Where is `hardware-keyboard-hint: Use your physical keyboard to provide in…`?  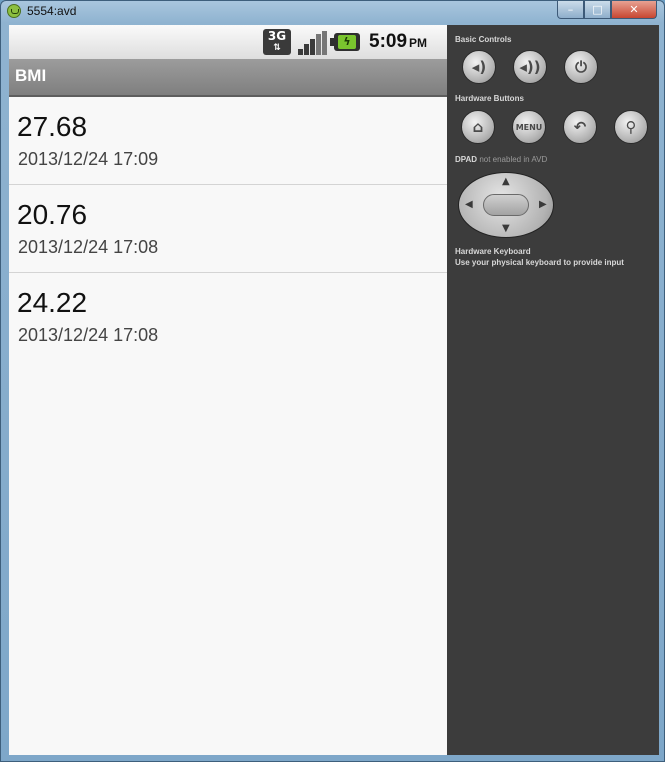
hardware-keyboard-hint: Use your physical keyboard to provide in… is located at coordinates (539, 262).